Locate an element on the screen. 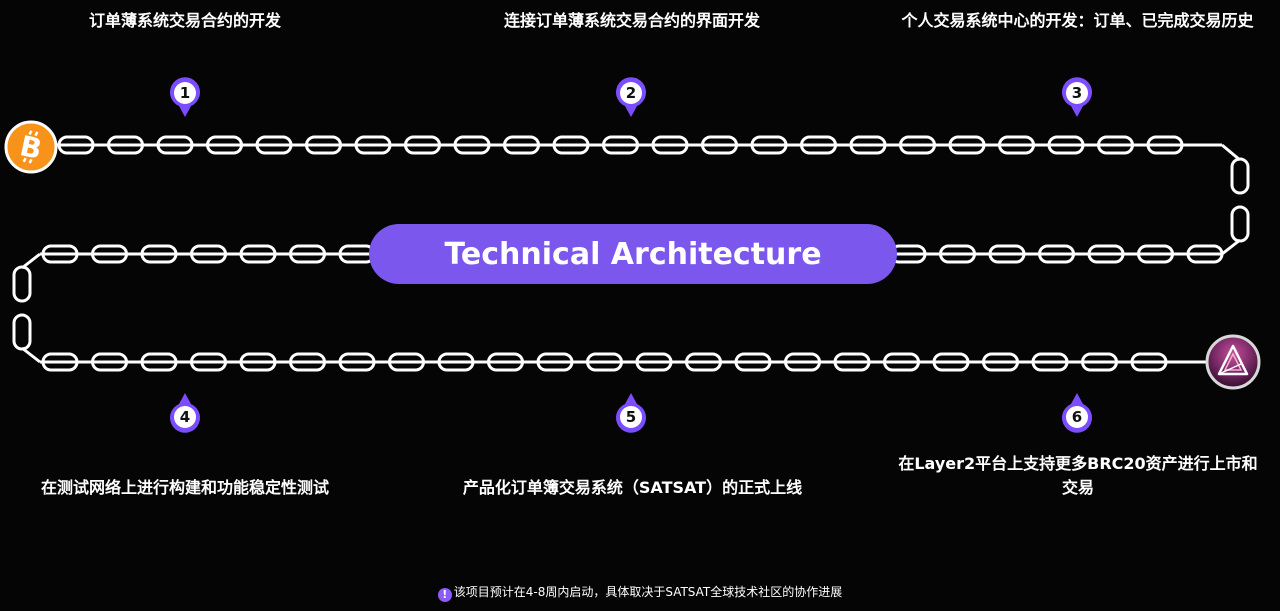 This screenshot has width=1280, height=611. footnote: ! 该项目预计在4-8周内启动，具体取决于SATSAT全球技术社区的协作进展 is located at coordinates (640, 592).